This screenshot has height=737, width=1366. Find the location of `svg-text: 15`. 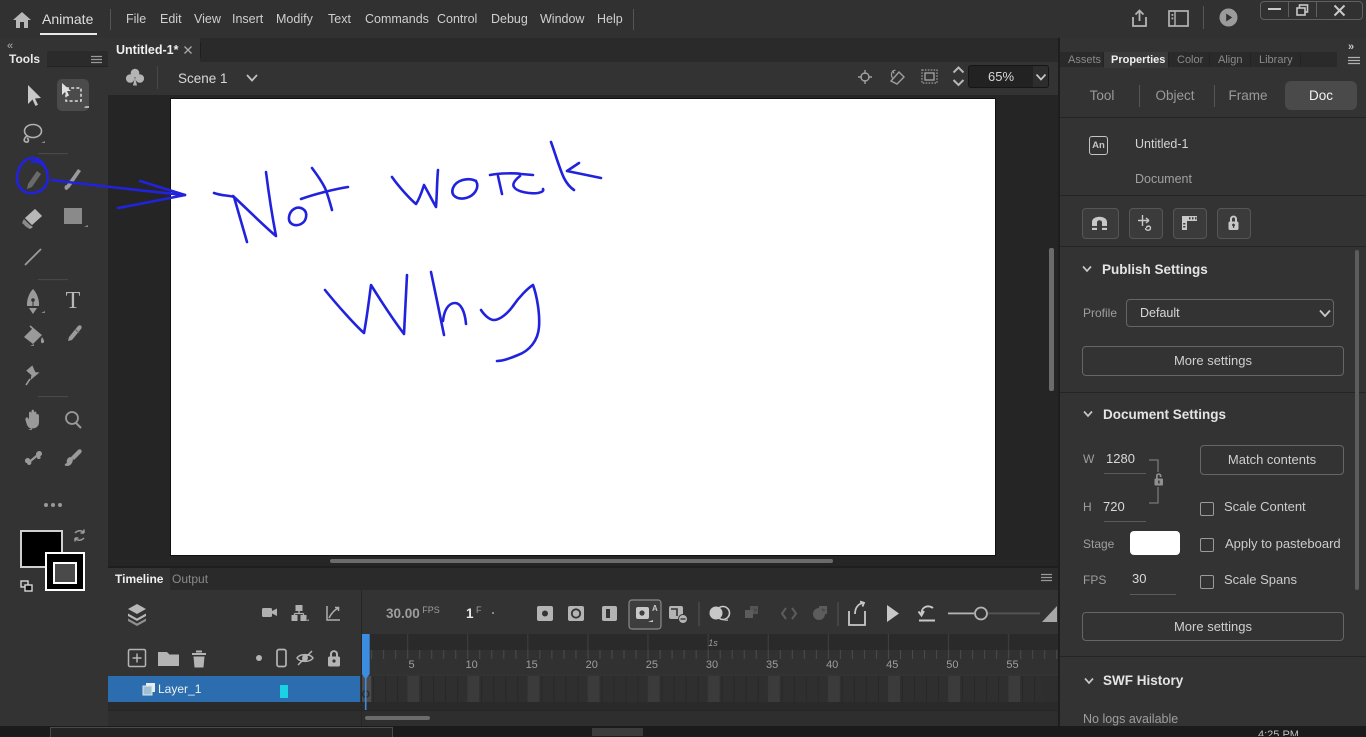

svg-text: 15 is located at coordinates (532, 665).